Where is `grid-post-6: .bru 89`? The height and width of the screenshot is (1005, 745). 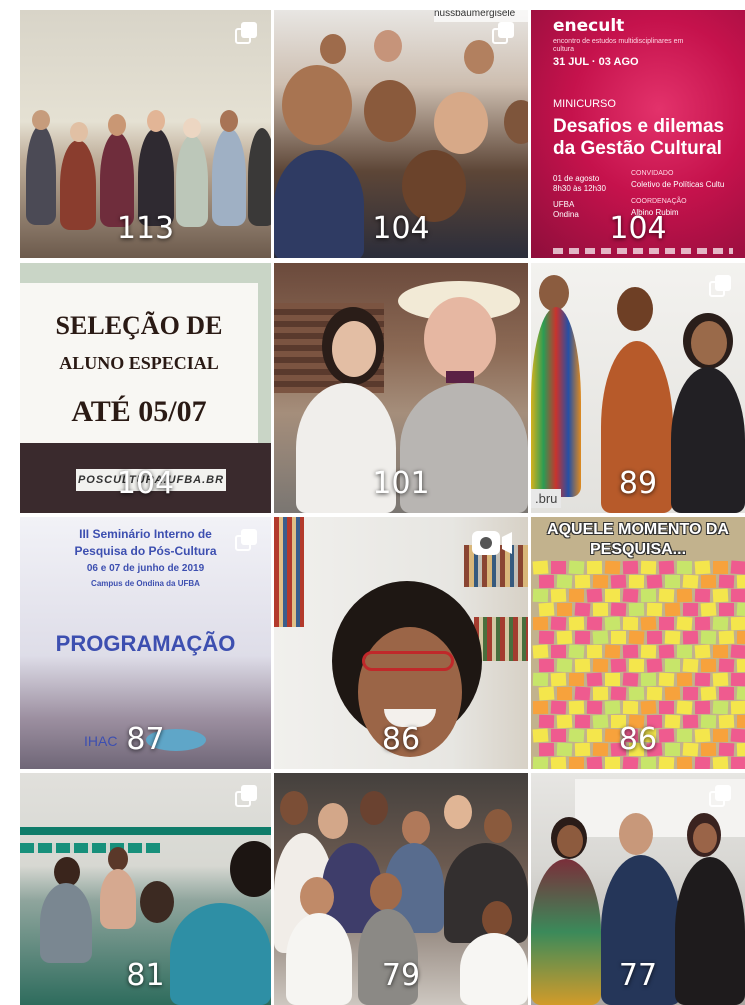 grid-post-6: .bru 89 is located at coordinates (638, 388).